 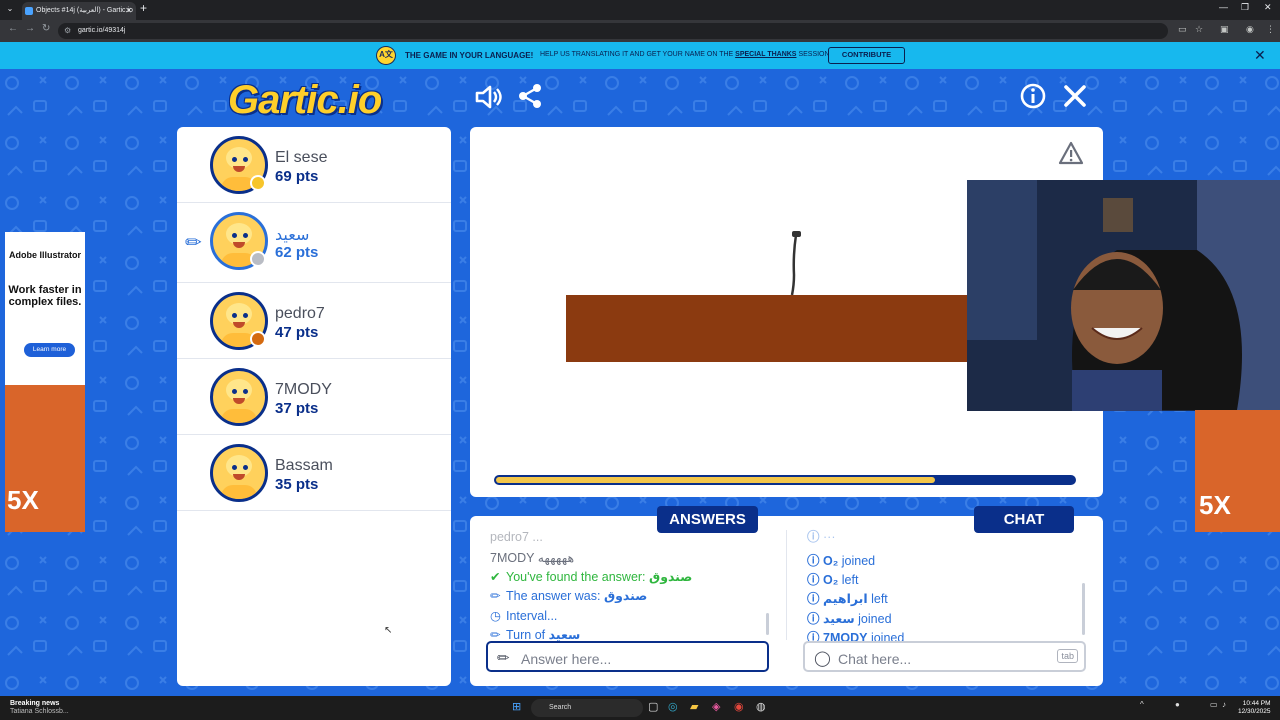 I want to click on player-name: سعيد, so click(x=292, y=235).